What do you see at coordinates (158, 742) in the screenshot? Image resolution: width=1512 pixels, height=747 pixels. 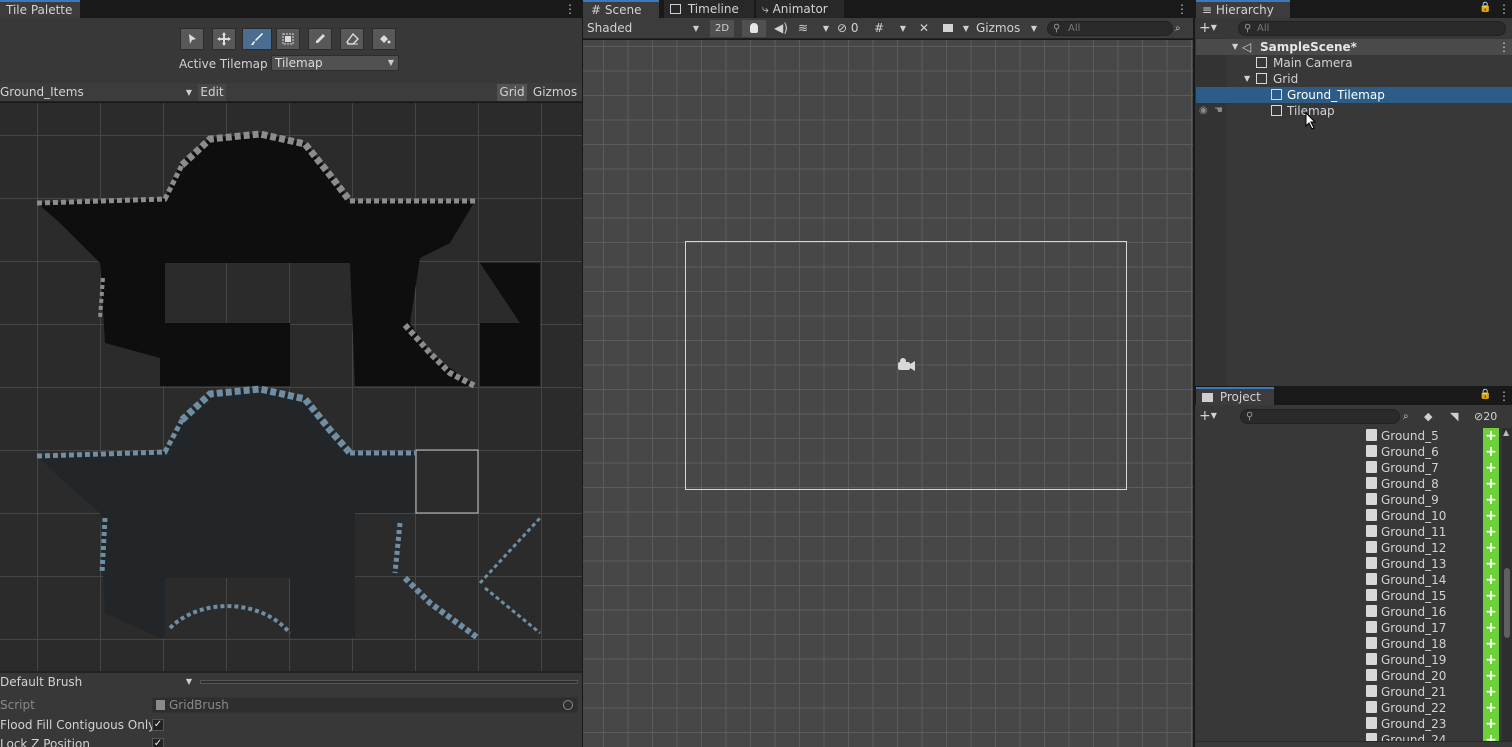 I see `lock-z-checkbox: ✓` at bounding box center [158, 742].